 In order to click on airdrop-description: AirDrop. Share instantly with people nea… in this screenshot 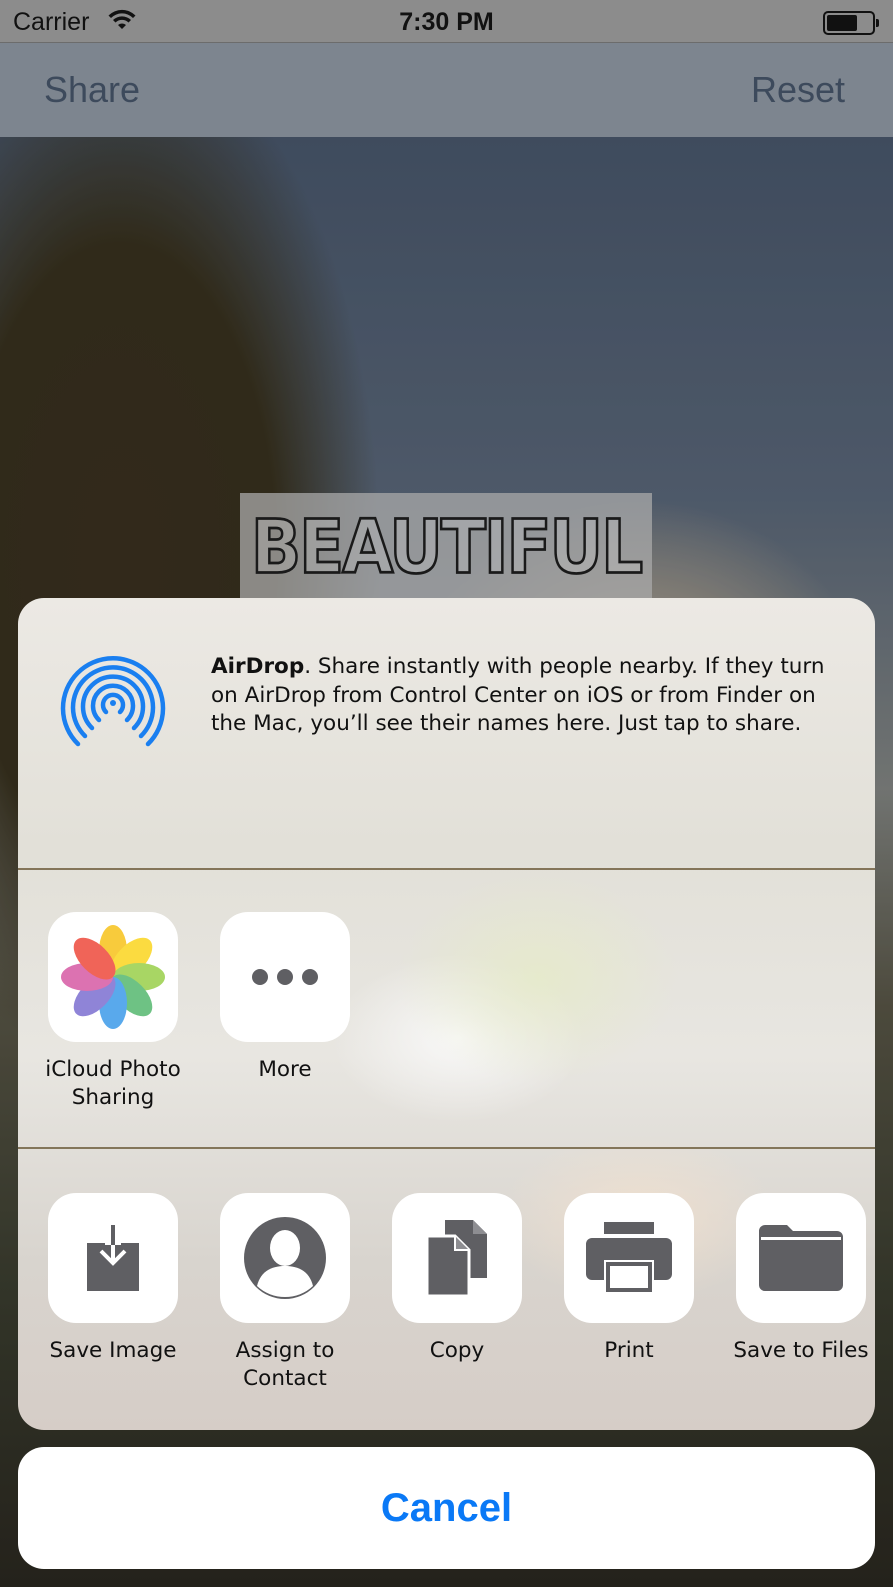, I will do `click(531, 696)`.